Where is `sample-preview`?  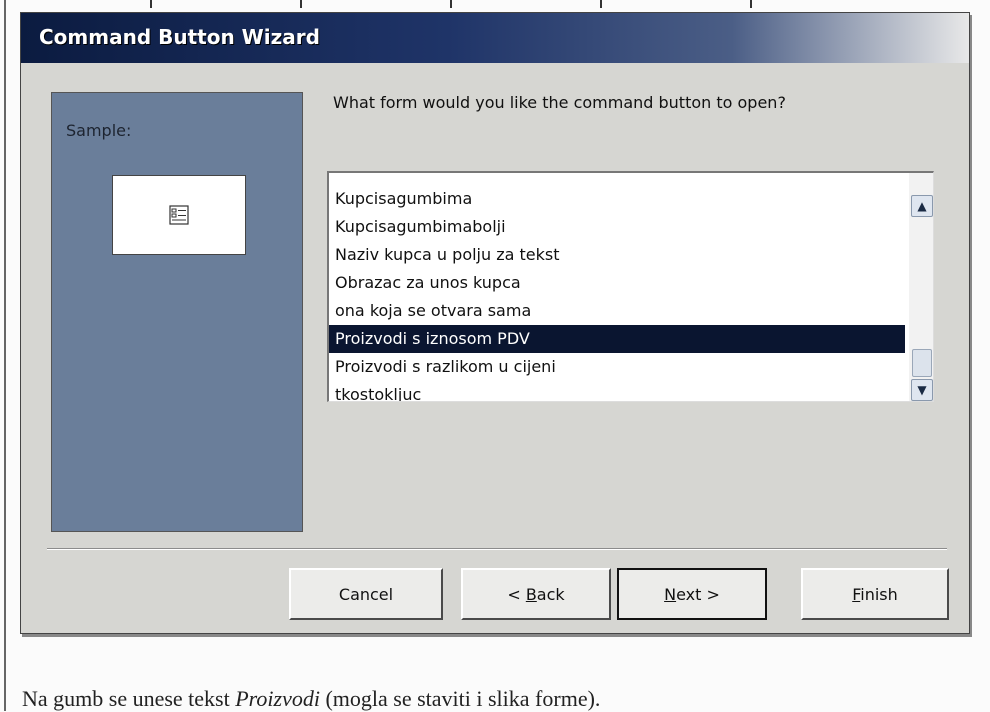 sample-preview is located at coordinates (179, 215).